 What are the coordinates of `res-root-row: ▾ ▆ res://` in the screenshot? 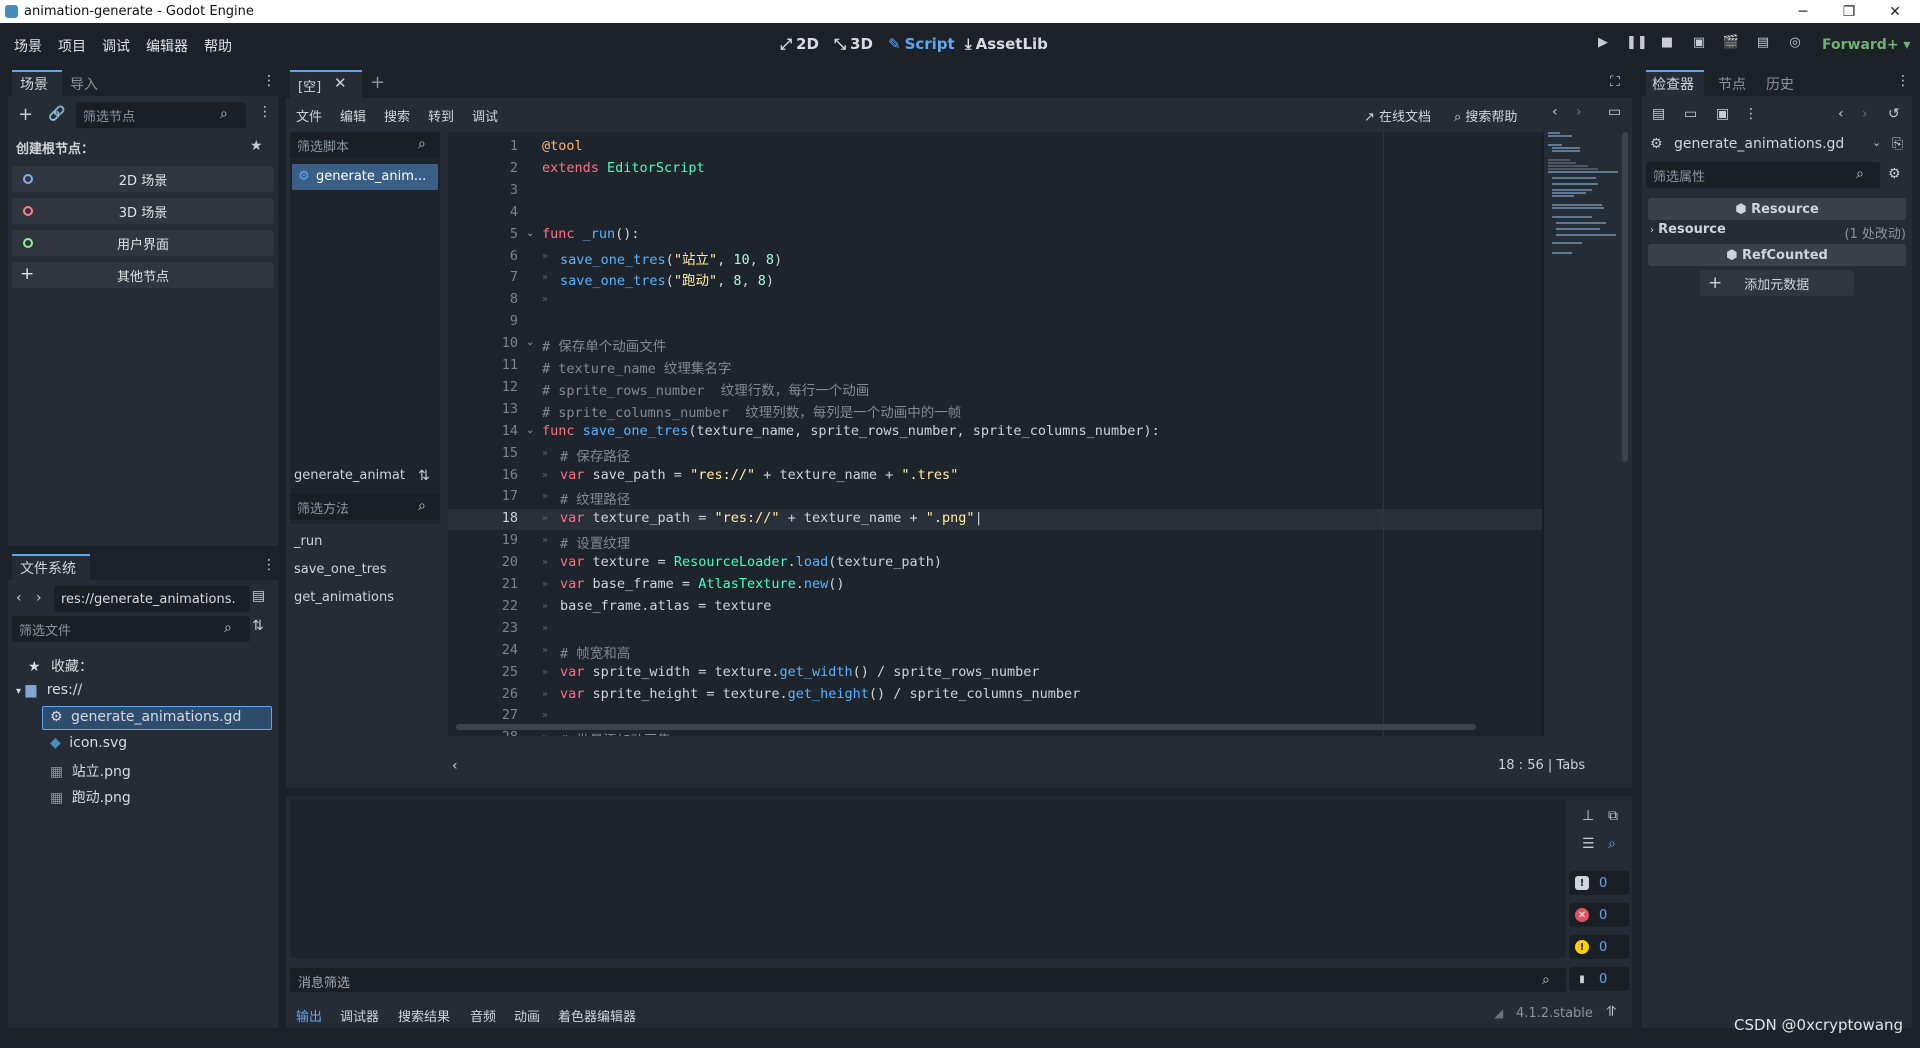 It's located at (49, 690).